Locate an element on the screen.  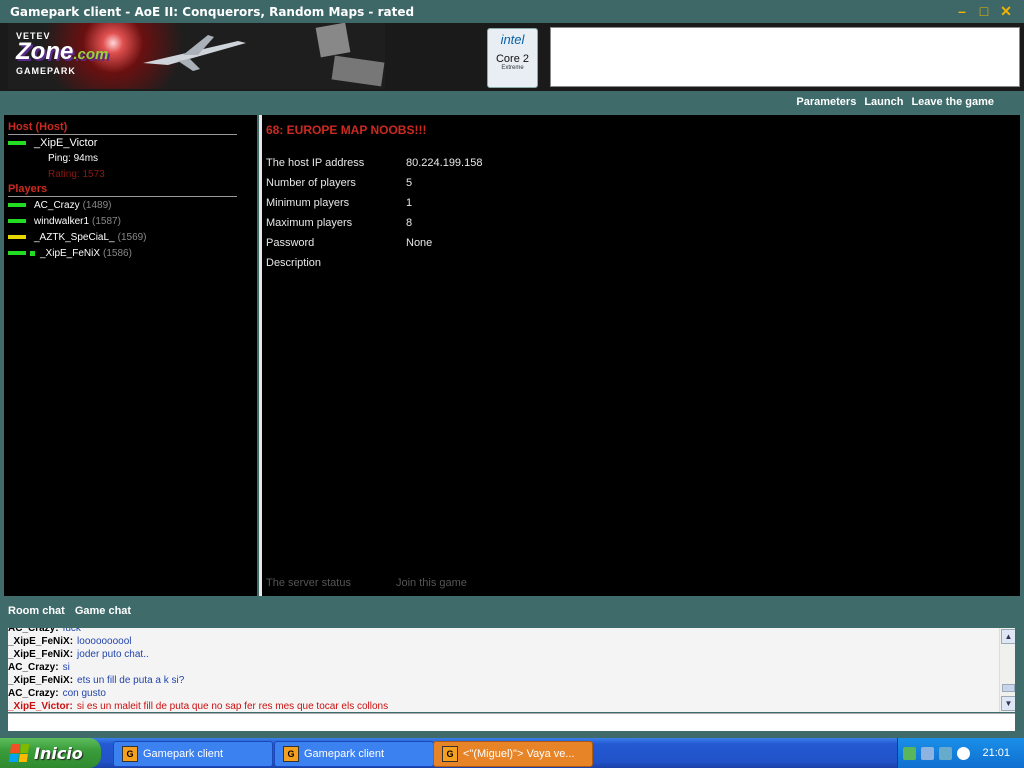
detail-label: Minimum players is located at coordinates (308, 203).